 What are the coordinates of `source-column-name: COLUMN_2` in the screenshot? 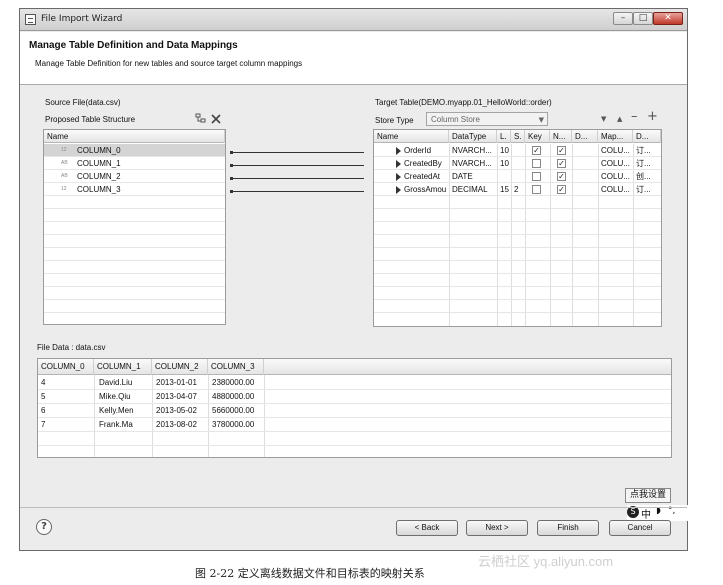 It's located at (99, 176).